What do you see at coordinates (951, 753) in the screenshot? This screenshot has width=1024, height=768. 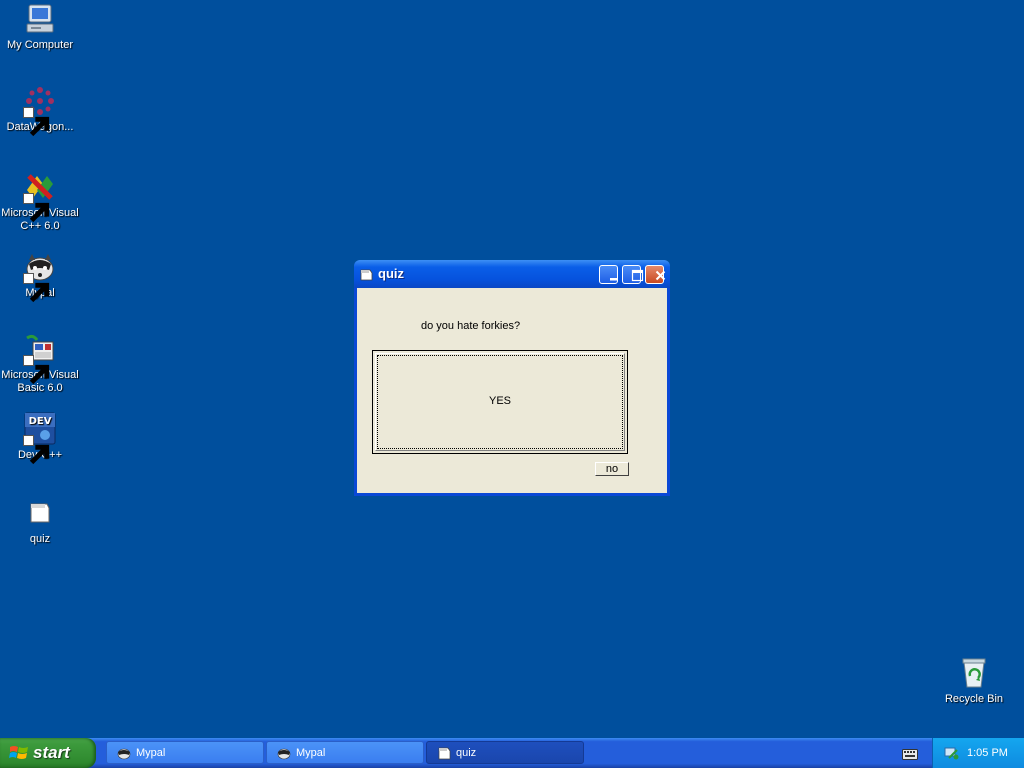 I see `network-icon` at bounding box center [951, 753].